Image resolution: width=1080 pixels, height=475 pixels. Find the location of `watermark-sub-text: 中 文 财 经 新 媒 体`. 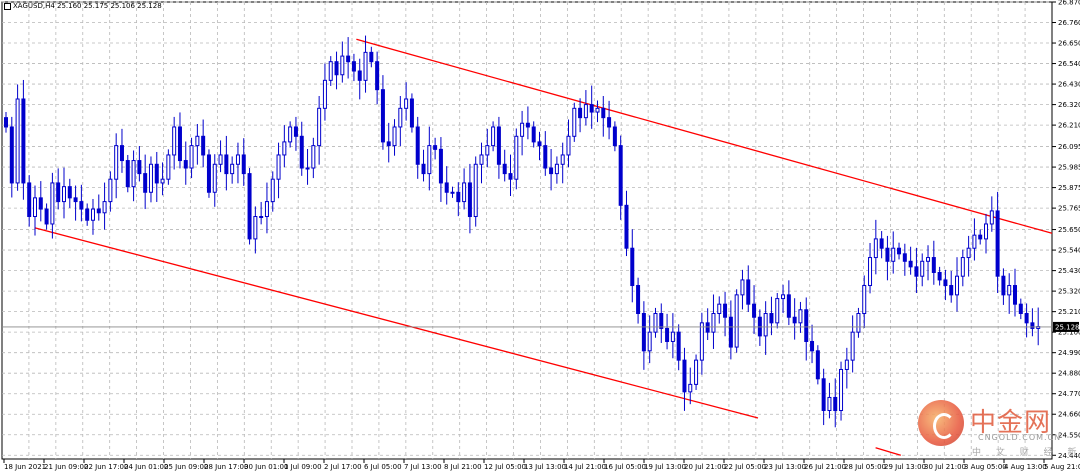

watermark-sub-text: 中 文 财 经 新 媒 体 is located at coordinates (1026, 453).